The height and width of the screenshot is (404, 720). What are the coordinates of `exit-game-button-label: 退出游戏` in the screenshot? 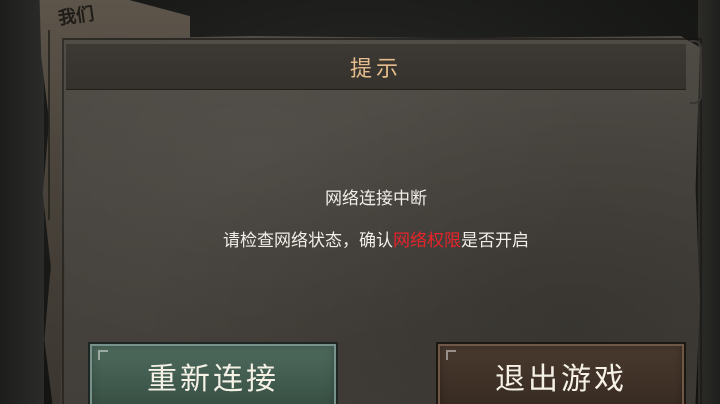 It's located at (561, 379).